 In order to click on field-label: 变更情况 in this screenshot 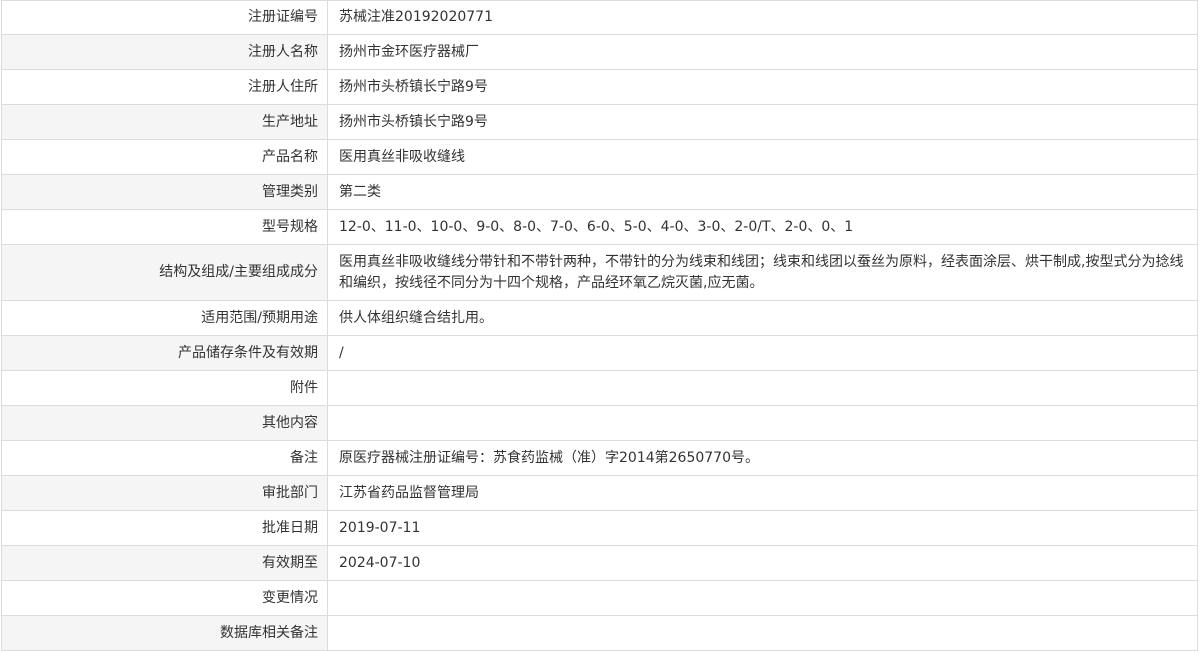, I will do `click(164, 598)`.